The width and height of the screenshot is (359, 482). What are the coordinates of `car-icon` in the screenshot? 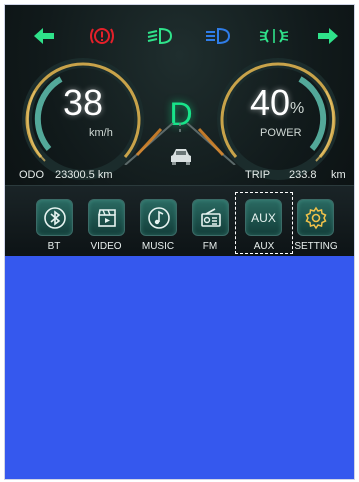 It's located at (181, 157).